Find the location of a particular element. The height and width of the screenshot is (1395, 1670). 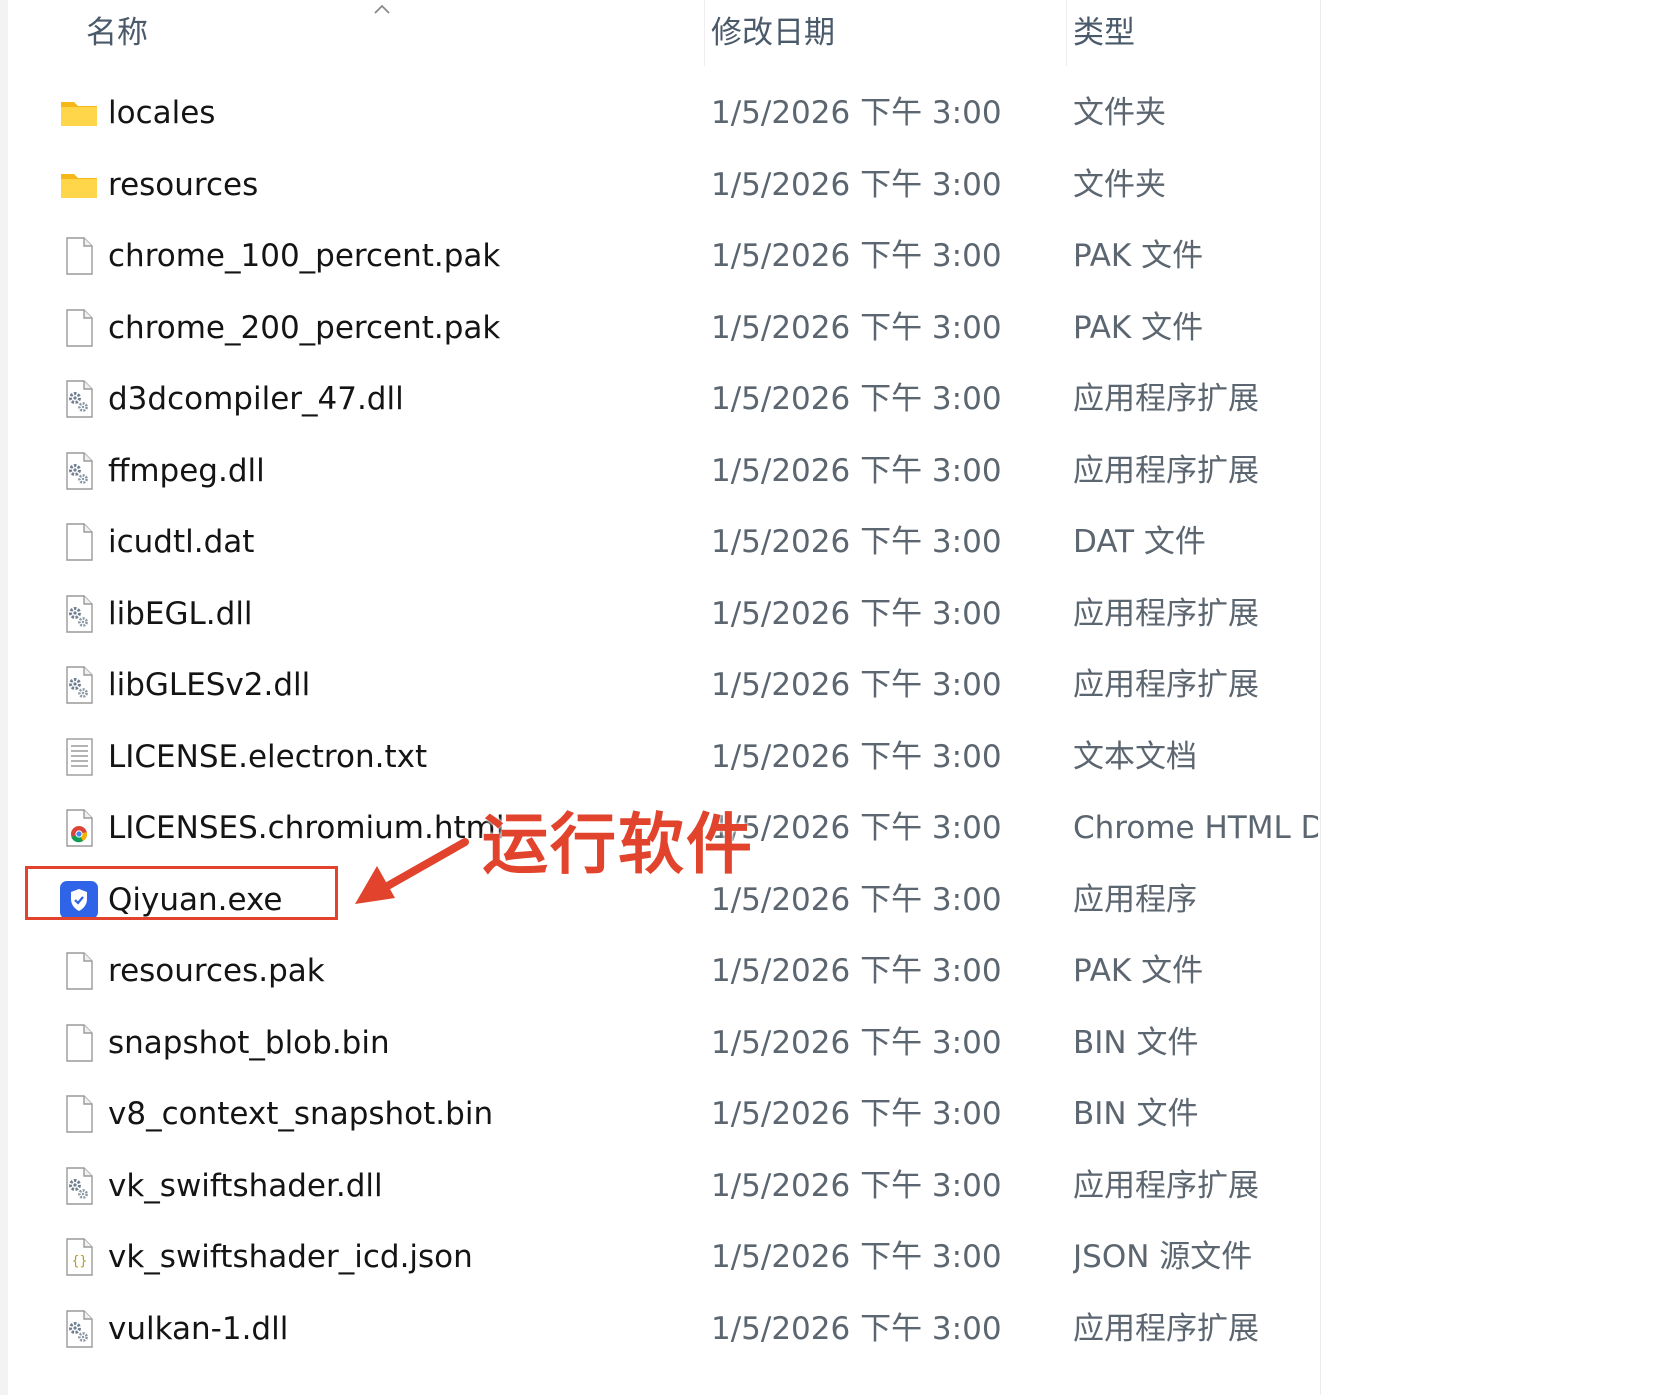

file-name: ffmpeg.dll is located at coordinates (186, 472).